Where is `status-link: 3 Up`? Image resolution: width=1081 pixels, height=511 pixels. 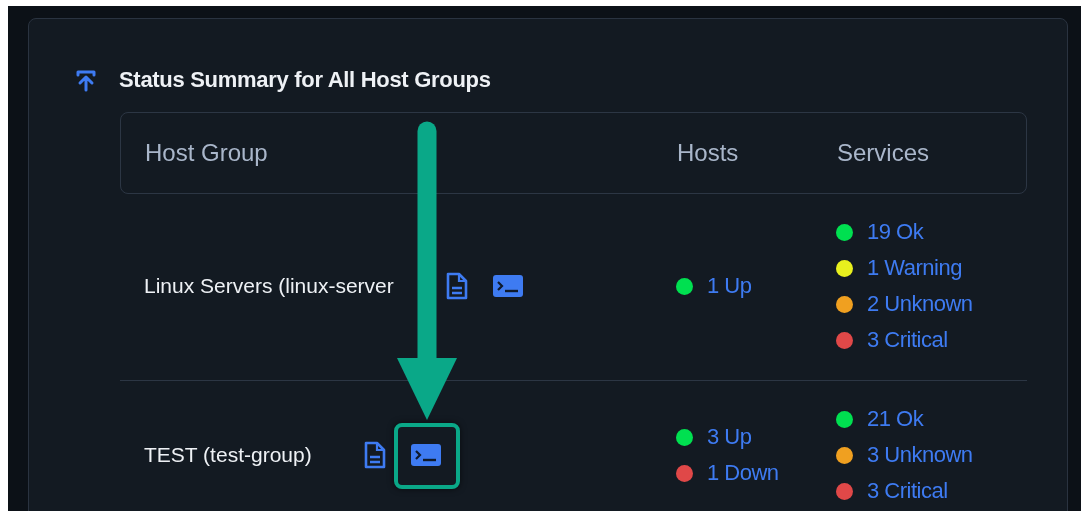
status-link: 3 Up is located at coordinates (714, 437).